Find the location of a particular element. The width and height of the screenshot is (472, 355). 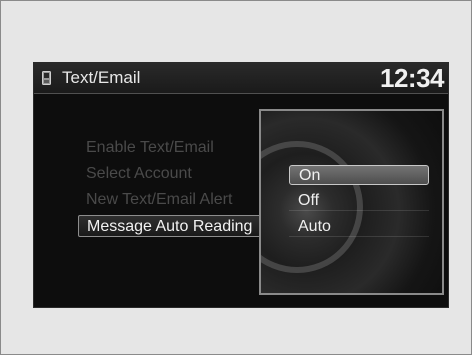

header-bar: Text/Email 12:34 is located at coordinates (241, 78).